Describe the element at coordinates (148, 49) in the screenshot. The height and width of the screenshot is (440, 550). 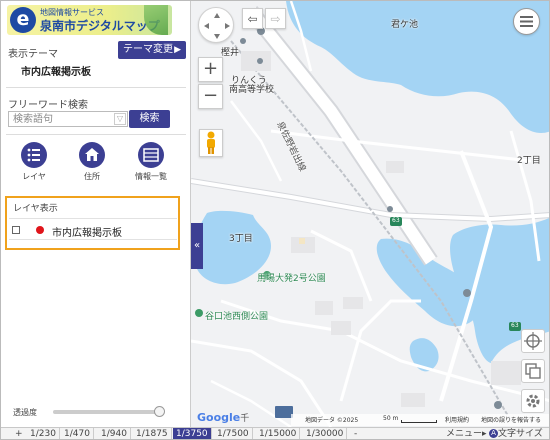
I see `theme-change-label: テーマ変更` at that location.